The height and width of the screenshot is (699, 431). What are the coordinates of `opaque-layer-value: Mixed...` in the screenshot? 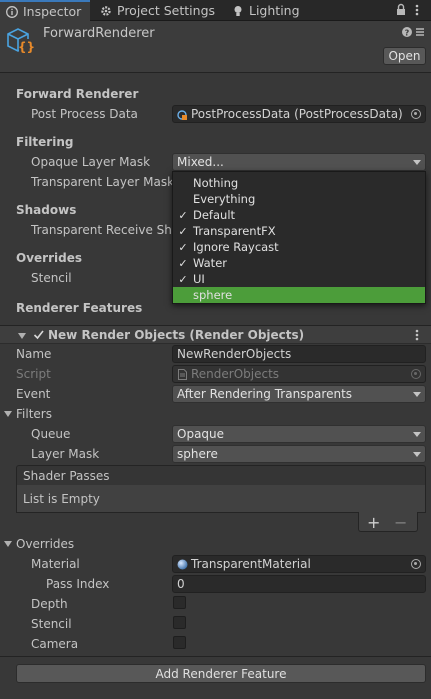 It's located at (200, 162).